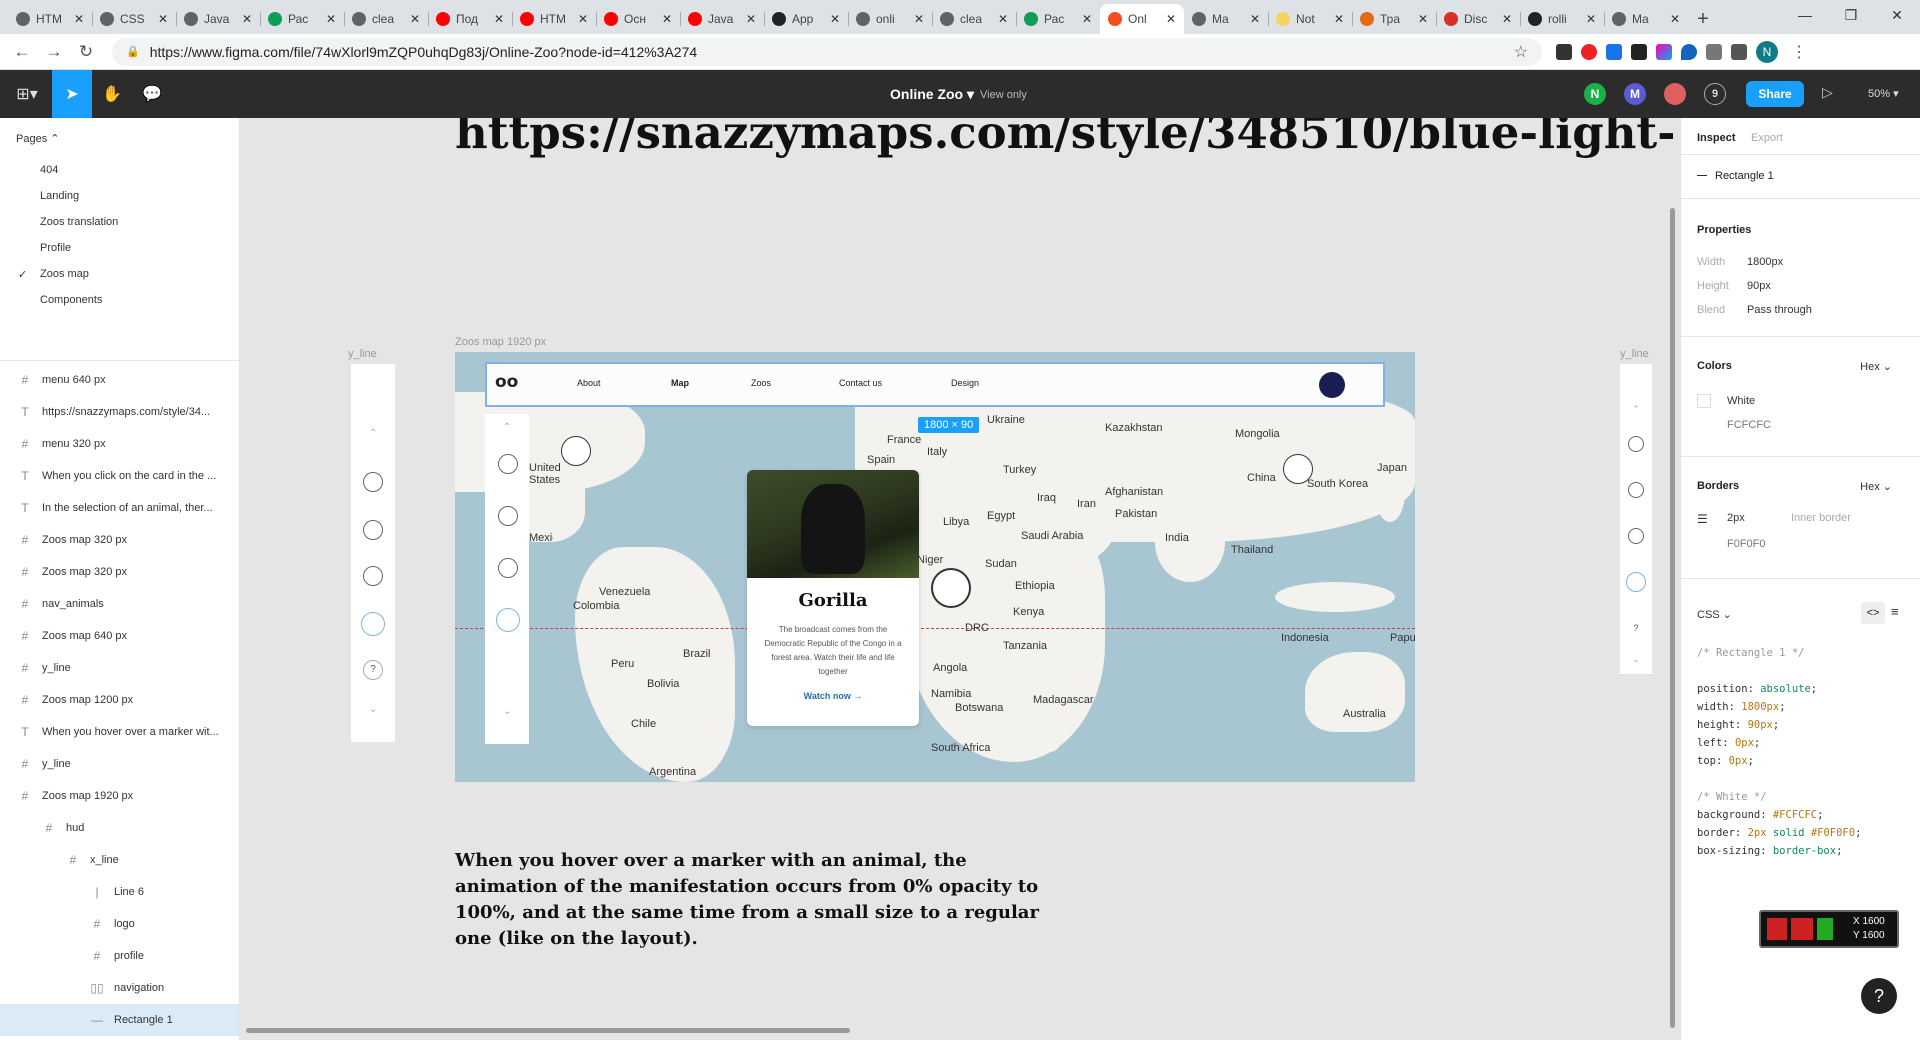  What do you see at coordinates (119, 700) in the screenshot?
I see `layer-item: # Zoos map 1200 px` at bounding box center [119, 700].